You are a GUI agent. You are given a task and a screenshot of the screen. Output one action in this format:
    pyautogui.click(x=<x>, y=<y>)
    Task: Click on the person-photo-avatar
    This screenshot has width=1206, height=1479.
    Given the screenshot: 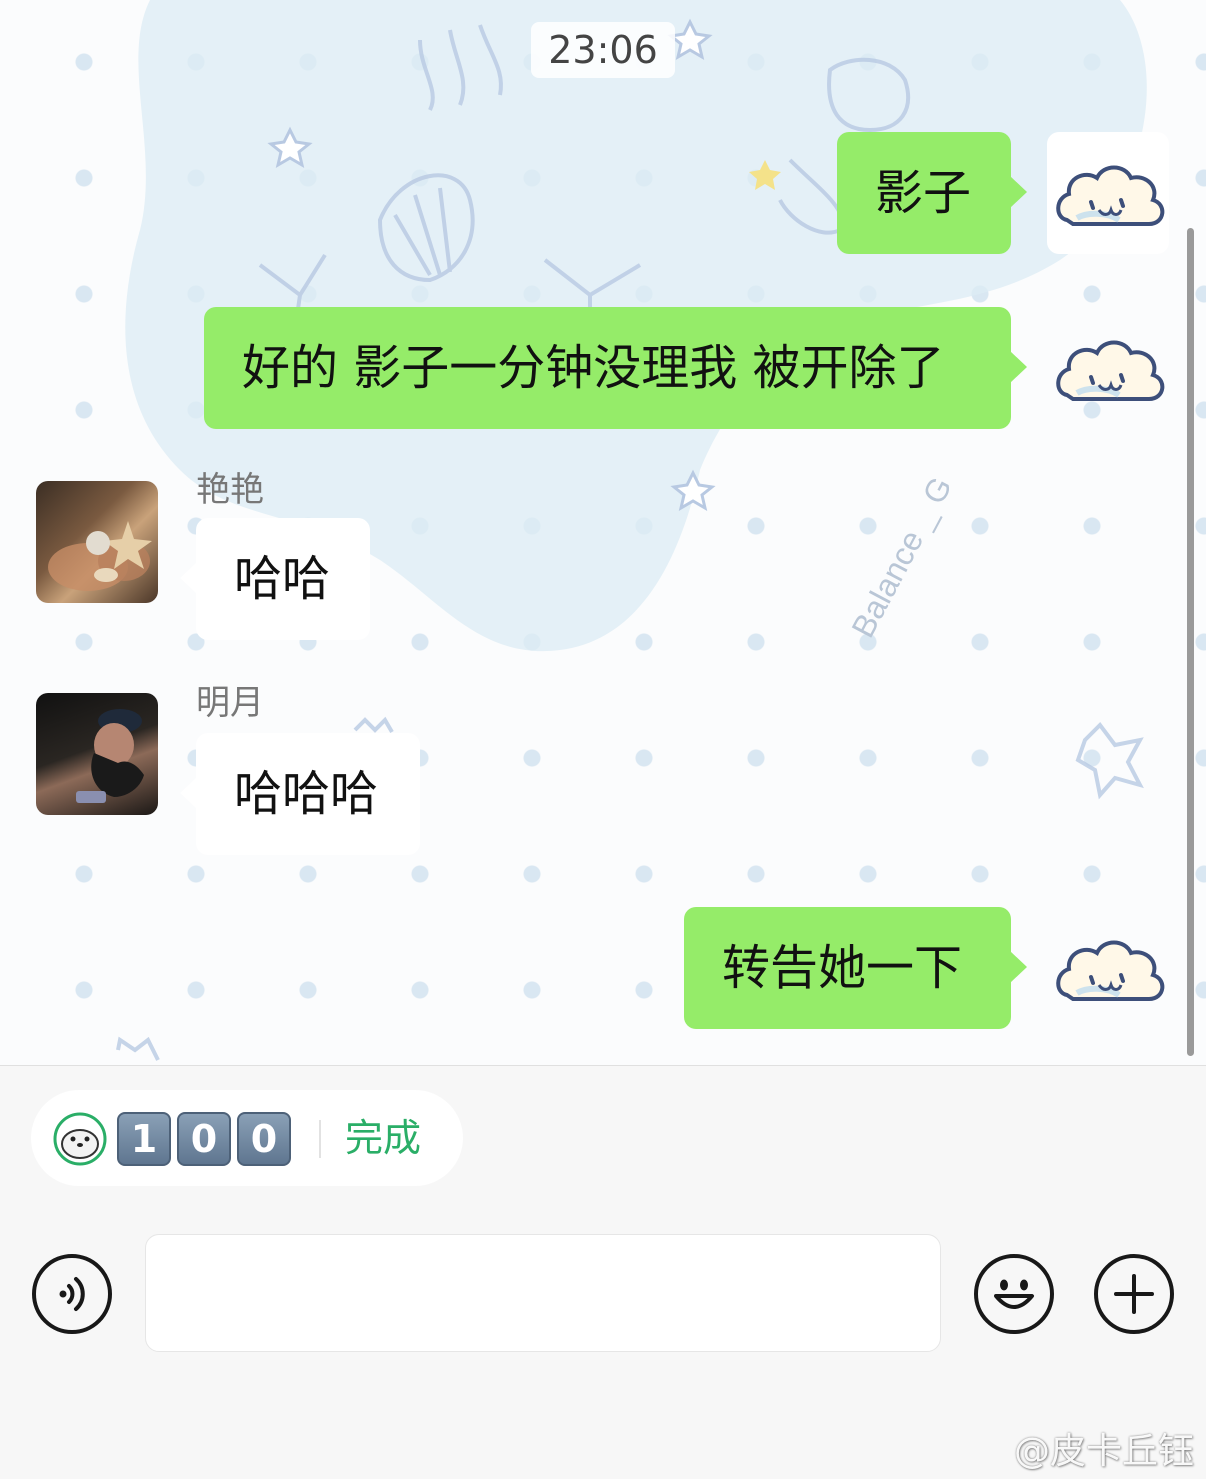 What is the action you would take?
    pyautogui.click(x=97, y=754)
    